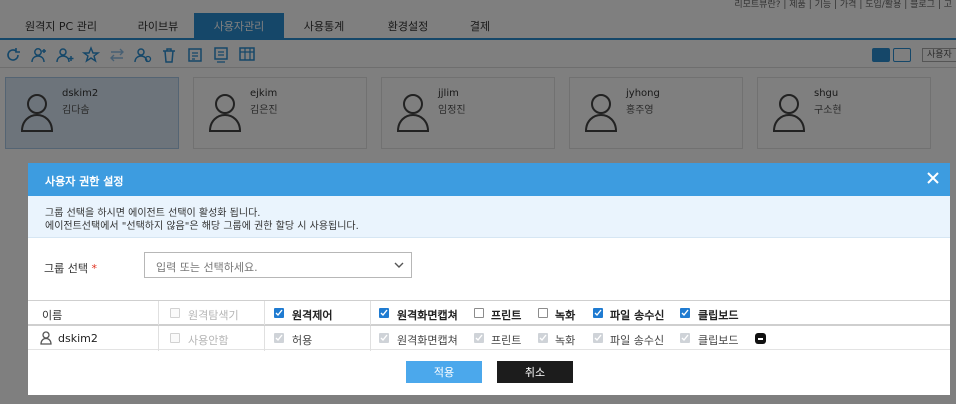 The image size is (956, 404). Describe the element at coordinates (479, 338) in the screenshot. I see `row-checkbox-print` at that location.